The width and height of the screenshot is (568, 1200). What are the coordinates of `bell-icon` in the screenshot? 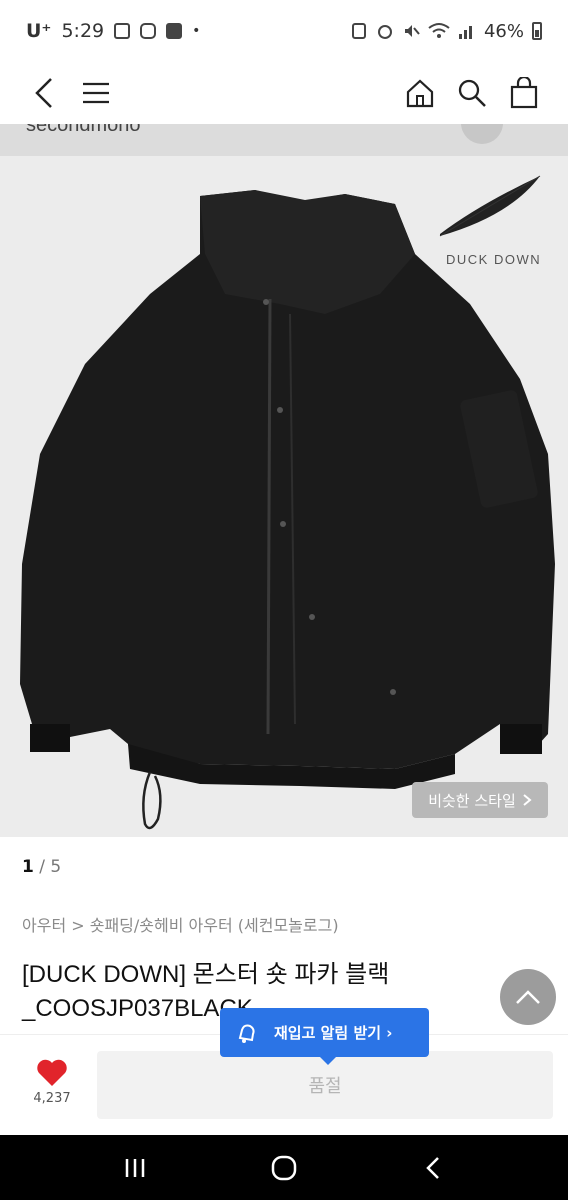 It's located at (246, 1033).